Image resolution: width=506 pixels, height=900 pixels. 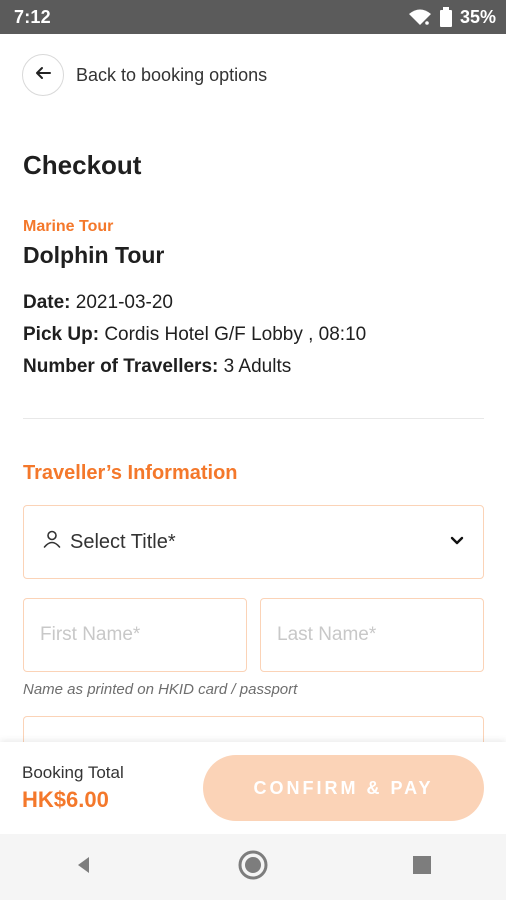 I want to click on status-bar: 7:12 35%, so click(x=253, y=17).